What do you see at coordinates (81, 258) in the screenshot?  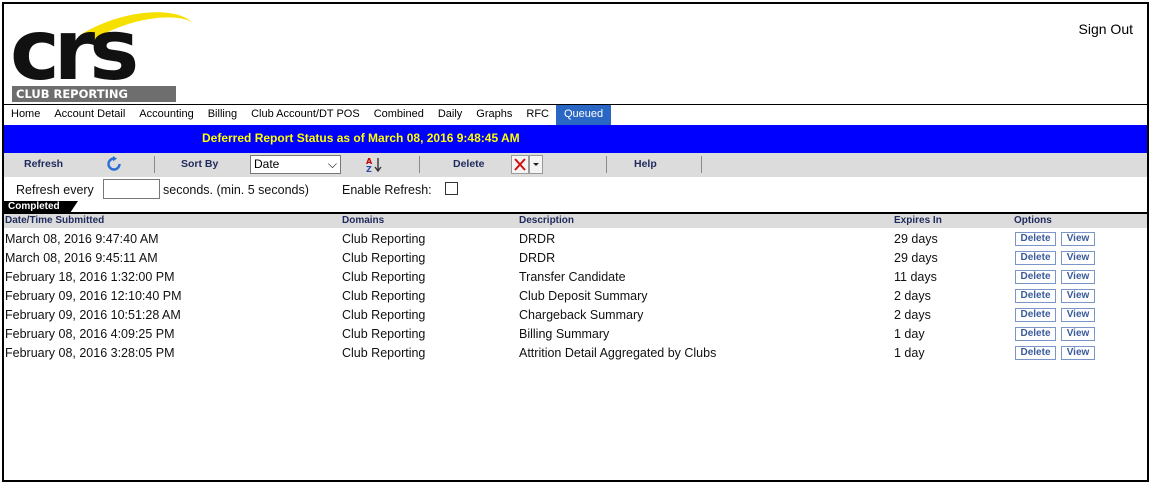 I see `submitted-cell: March 08, 2016 9:45:11 AM` at bounding box center [81, 258].